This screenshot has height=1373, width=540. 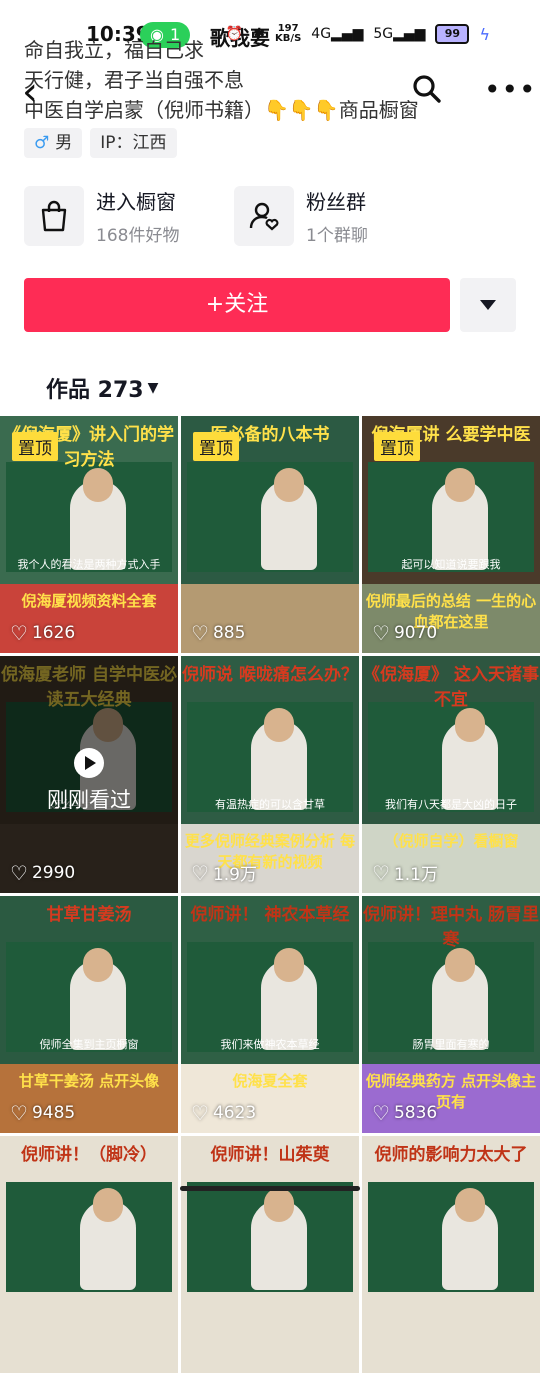 I want to click on like-count-value: 1626, so click(x=53, y=633).